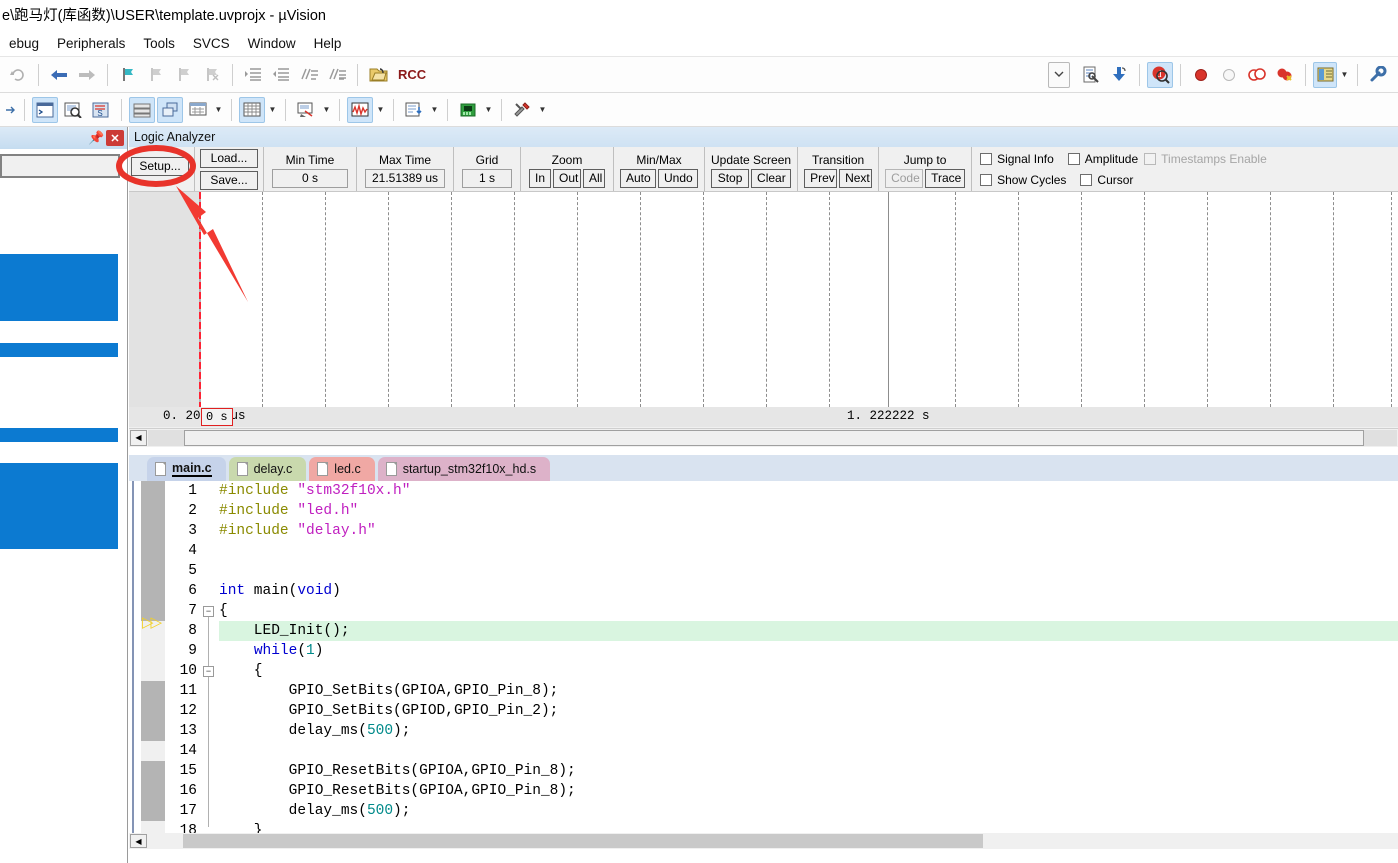 This screenshot has height=863, width=1398. I want to click on code-line: LED_Init();, so click(808, 631).